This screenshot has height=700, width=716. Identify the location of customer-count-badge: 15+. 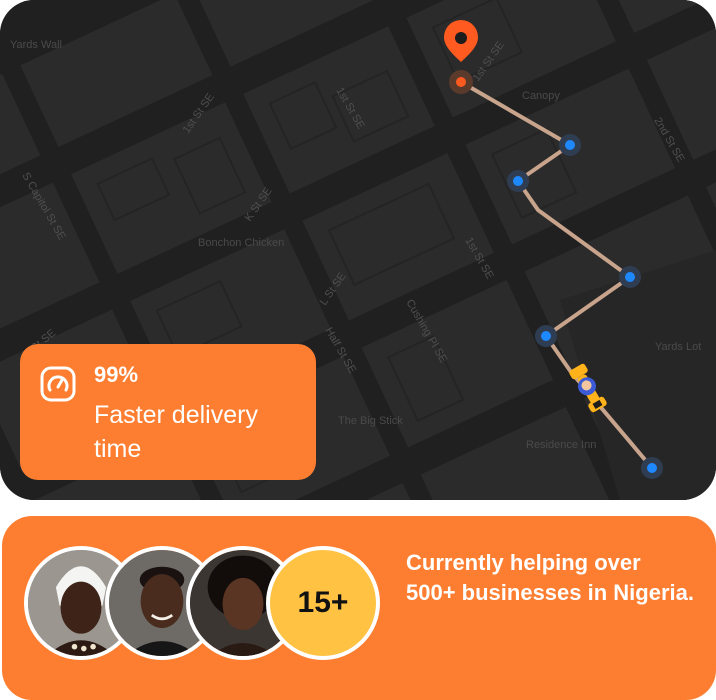
(323, 603).